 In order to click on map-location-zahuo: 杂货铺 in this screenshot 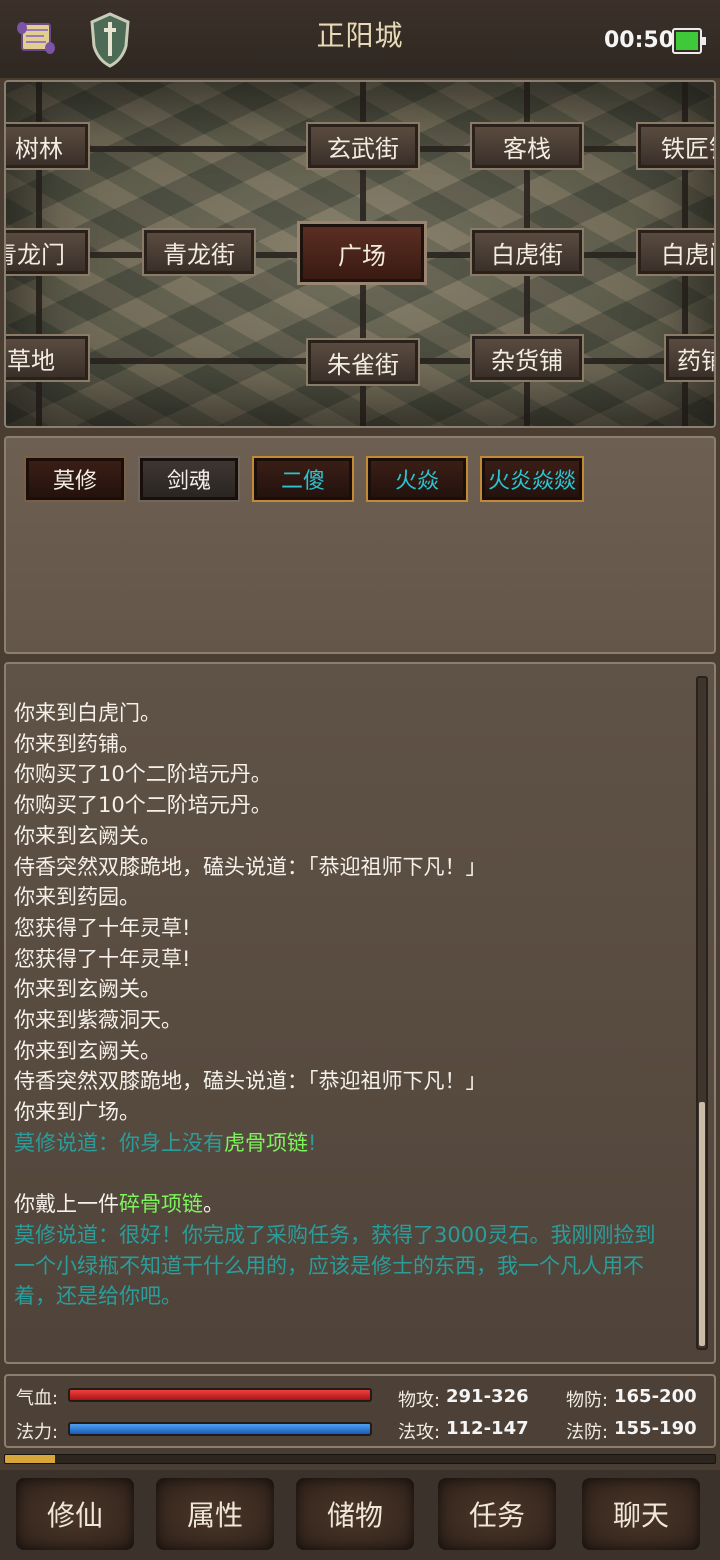, I will do `click(527, 358)`.